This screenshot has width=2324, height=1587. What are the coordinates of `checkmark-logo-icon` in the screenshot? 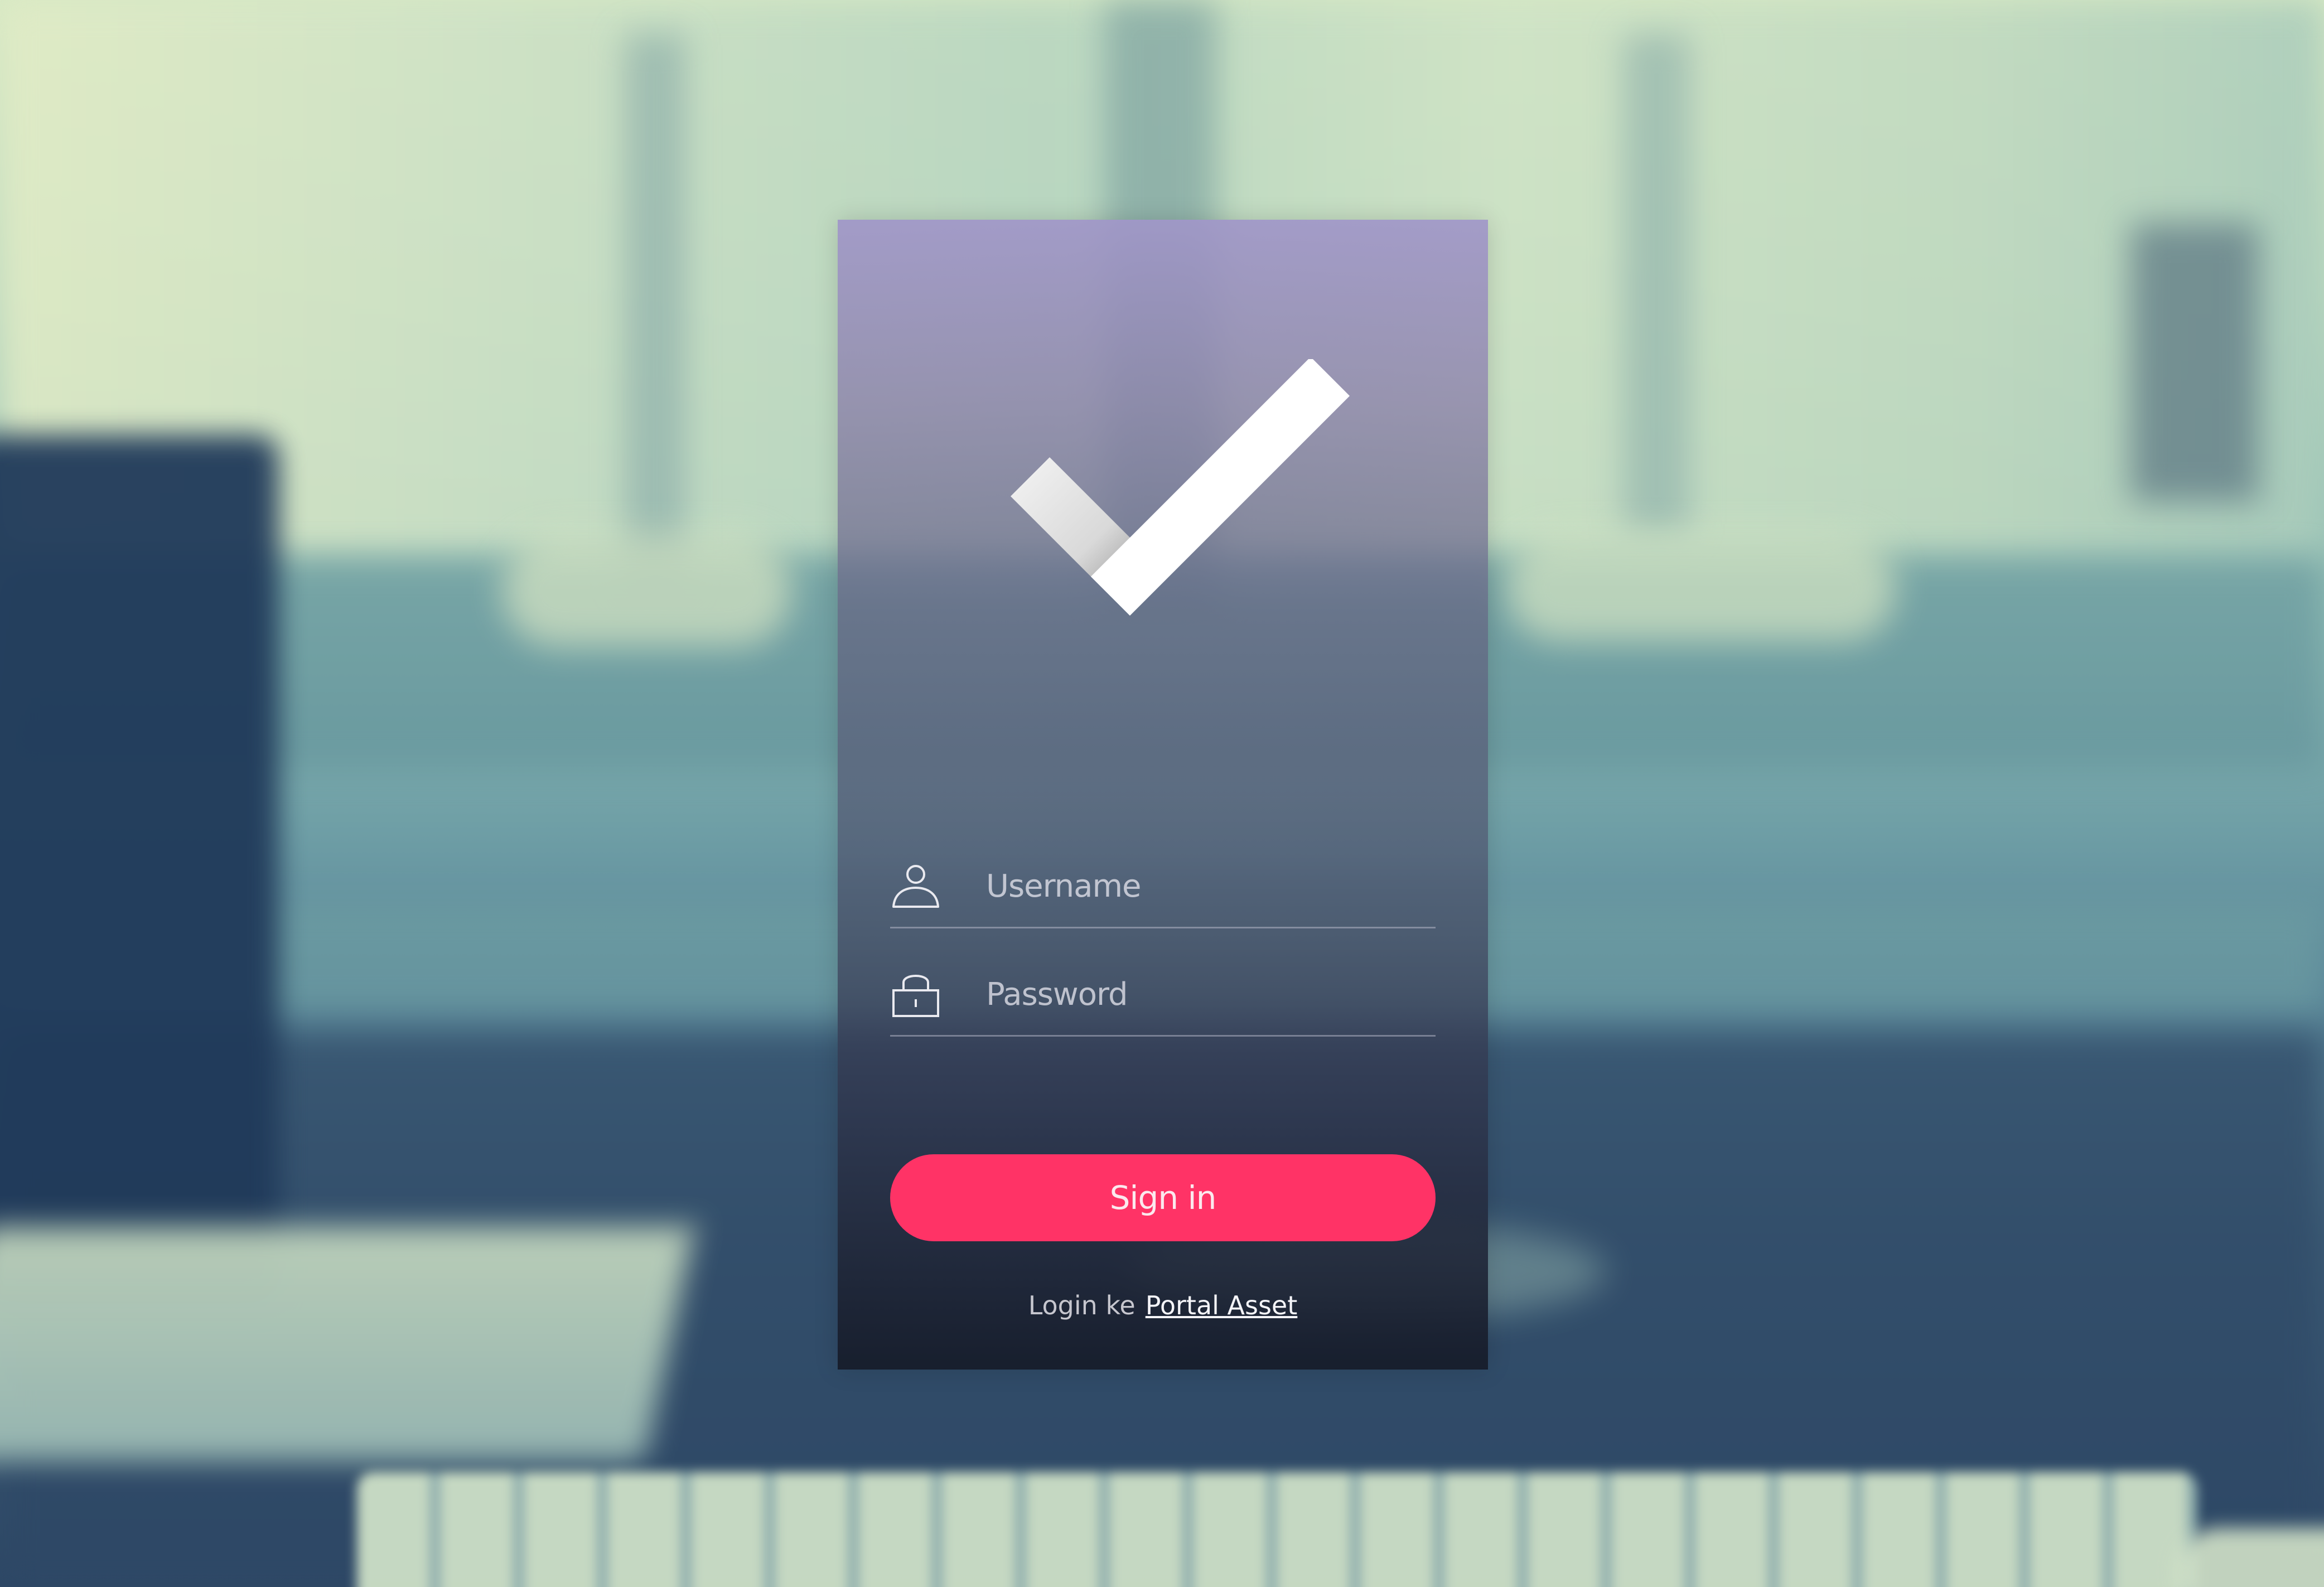 It's located at (1181, 487).